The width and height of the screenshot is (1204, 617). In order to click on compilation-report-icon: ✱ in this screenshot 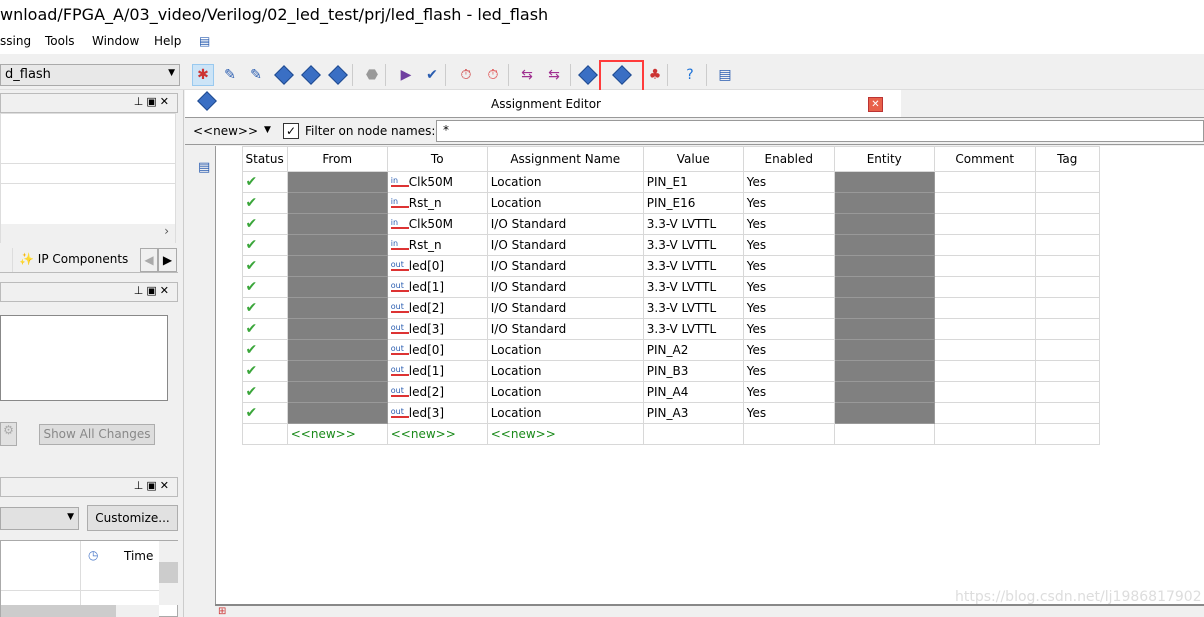, I will do `click(203, 75)`.